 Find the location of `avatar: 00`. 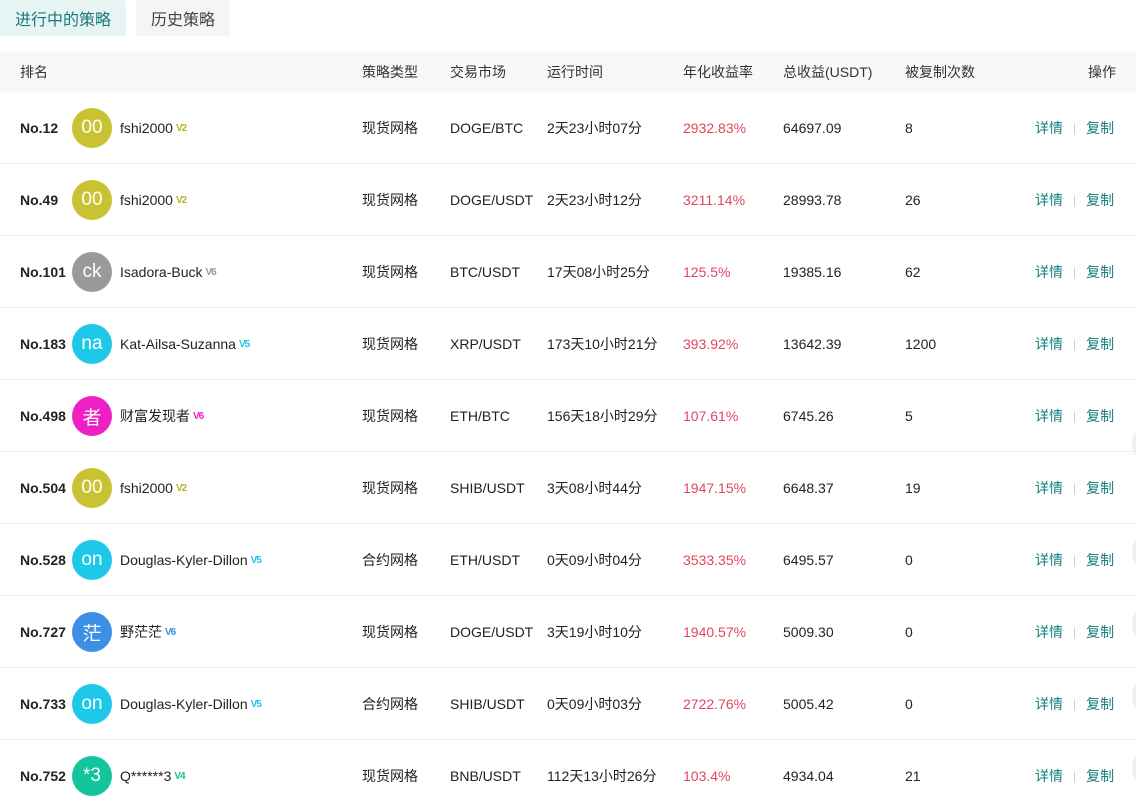

avatar: 00 is located at coordinates (92, 200).